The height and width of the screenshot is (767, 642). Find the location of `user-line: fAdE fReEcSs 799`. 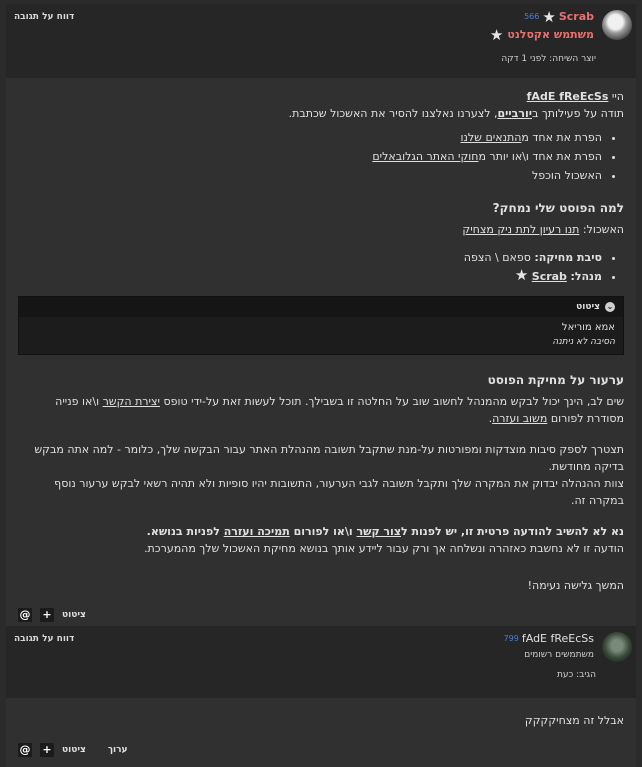

user-line: fAdE fReEcSs 799 is located at coordinates (549, 638).